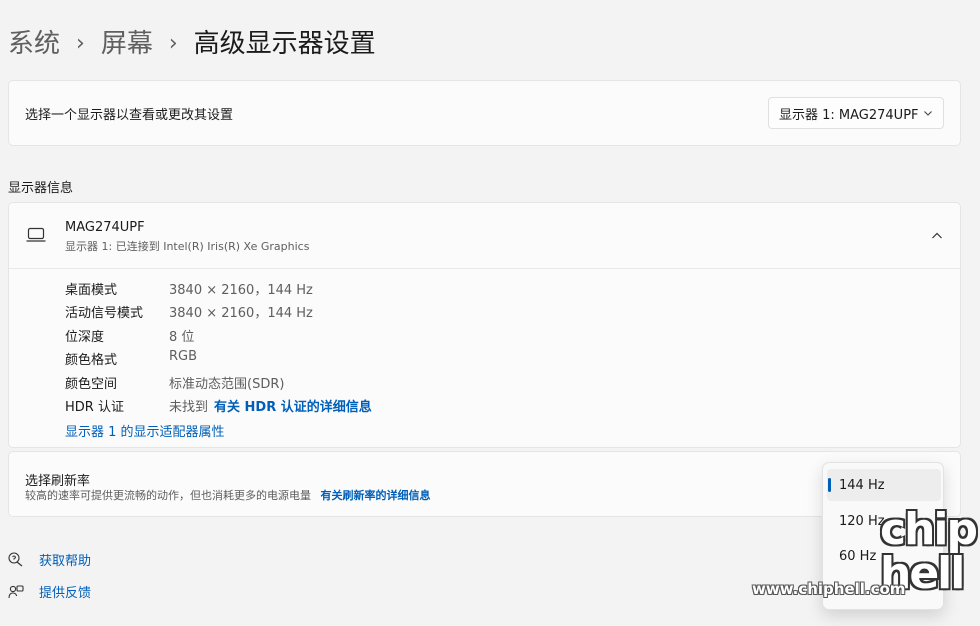 This screenshot has height=626, width=980. What do you see at coordinates (862, 521) in the screenshot?
I see `refresh-option-label: 120 Hz` at bounding box center [862, 521].